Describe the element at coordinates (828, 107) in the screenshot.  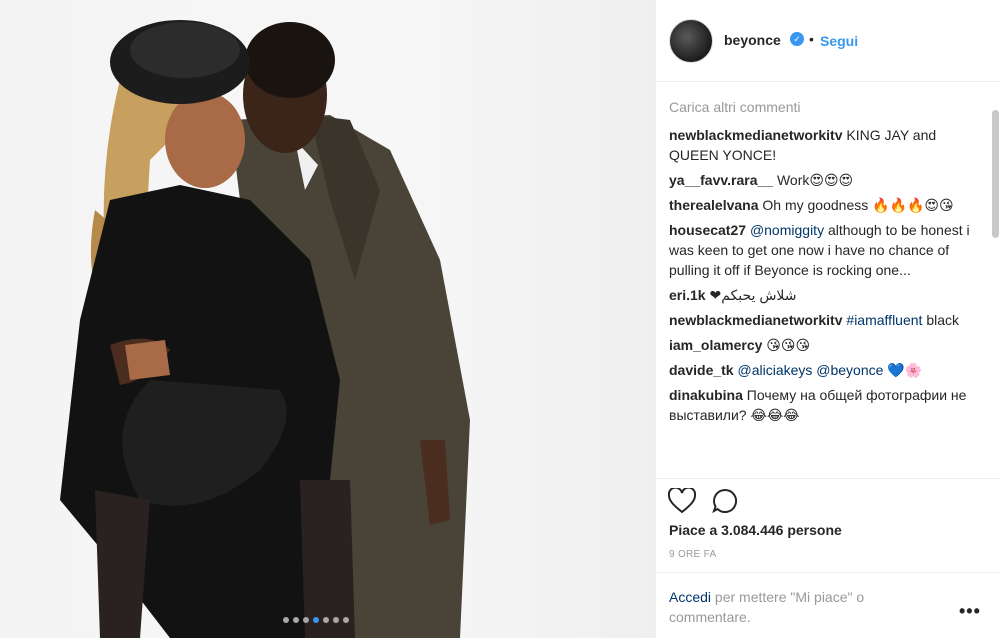
I see `load-more-comments-link: Carica altri commenti` at that location.